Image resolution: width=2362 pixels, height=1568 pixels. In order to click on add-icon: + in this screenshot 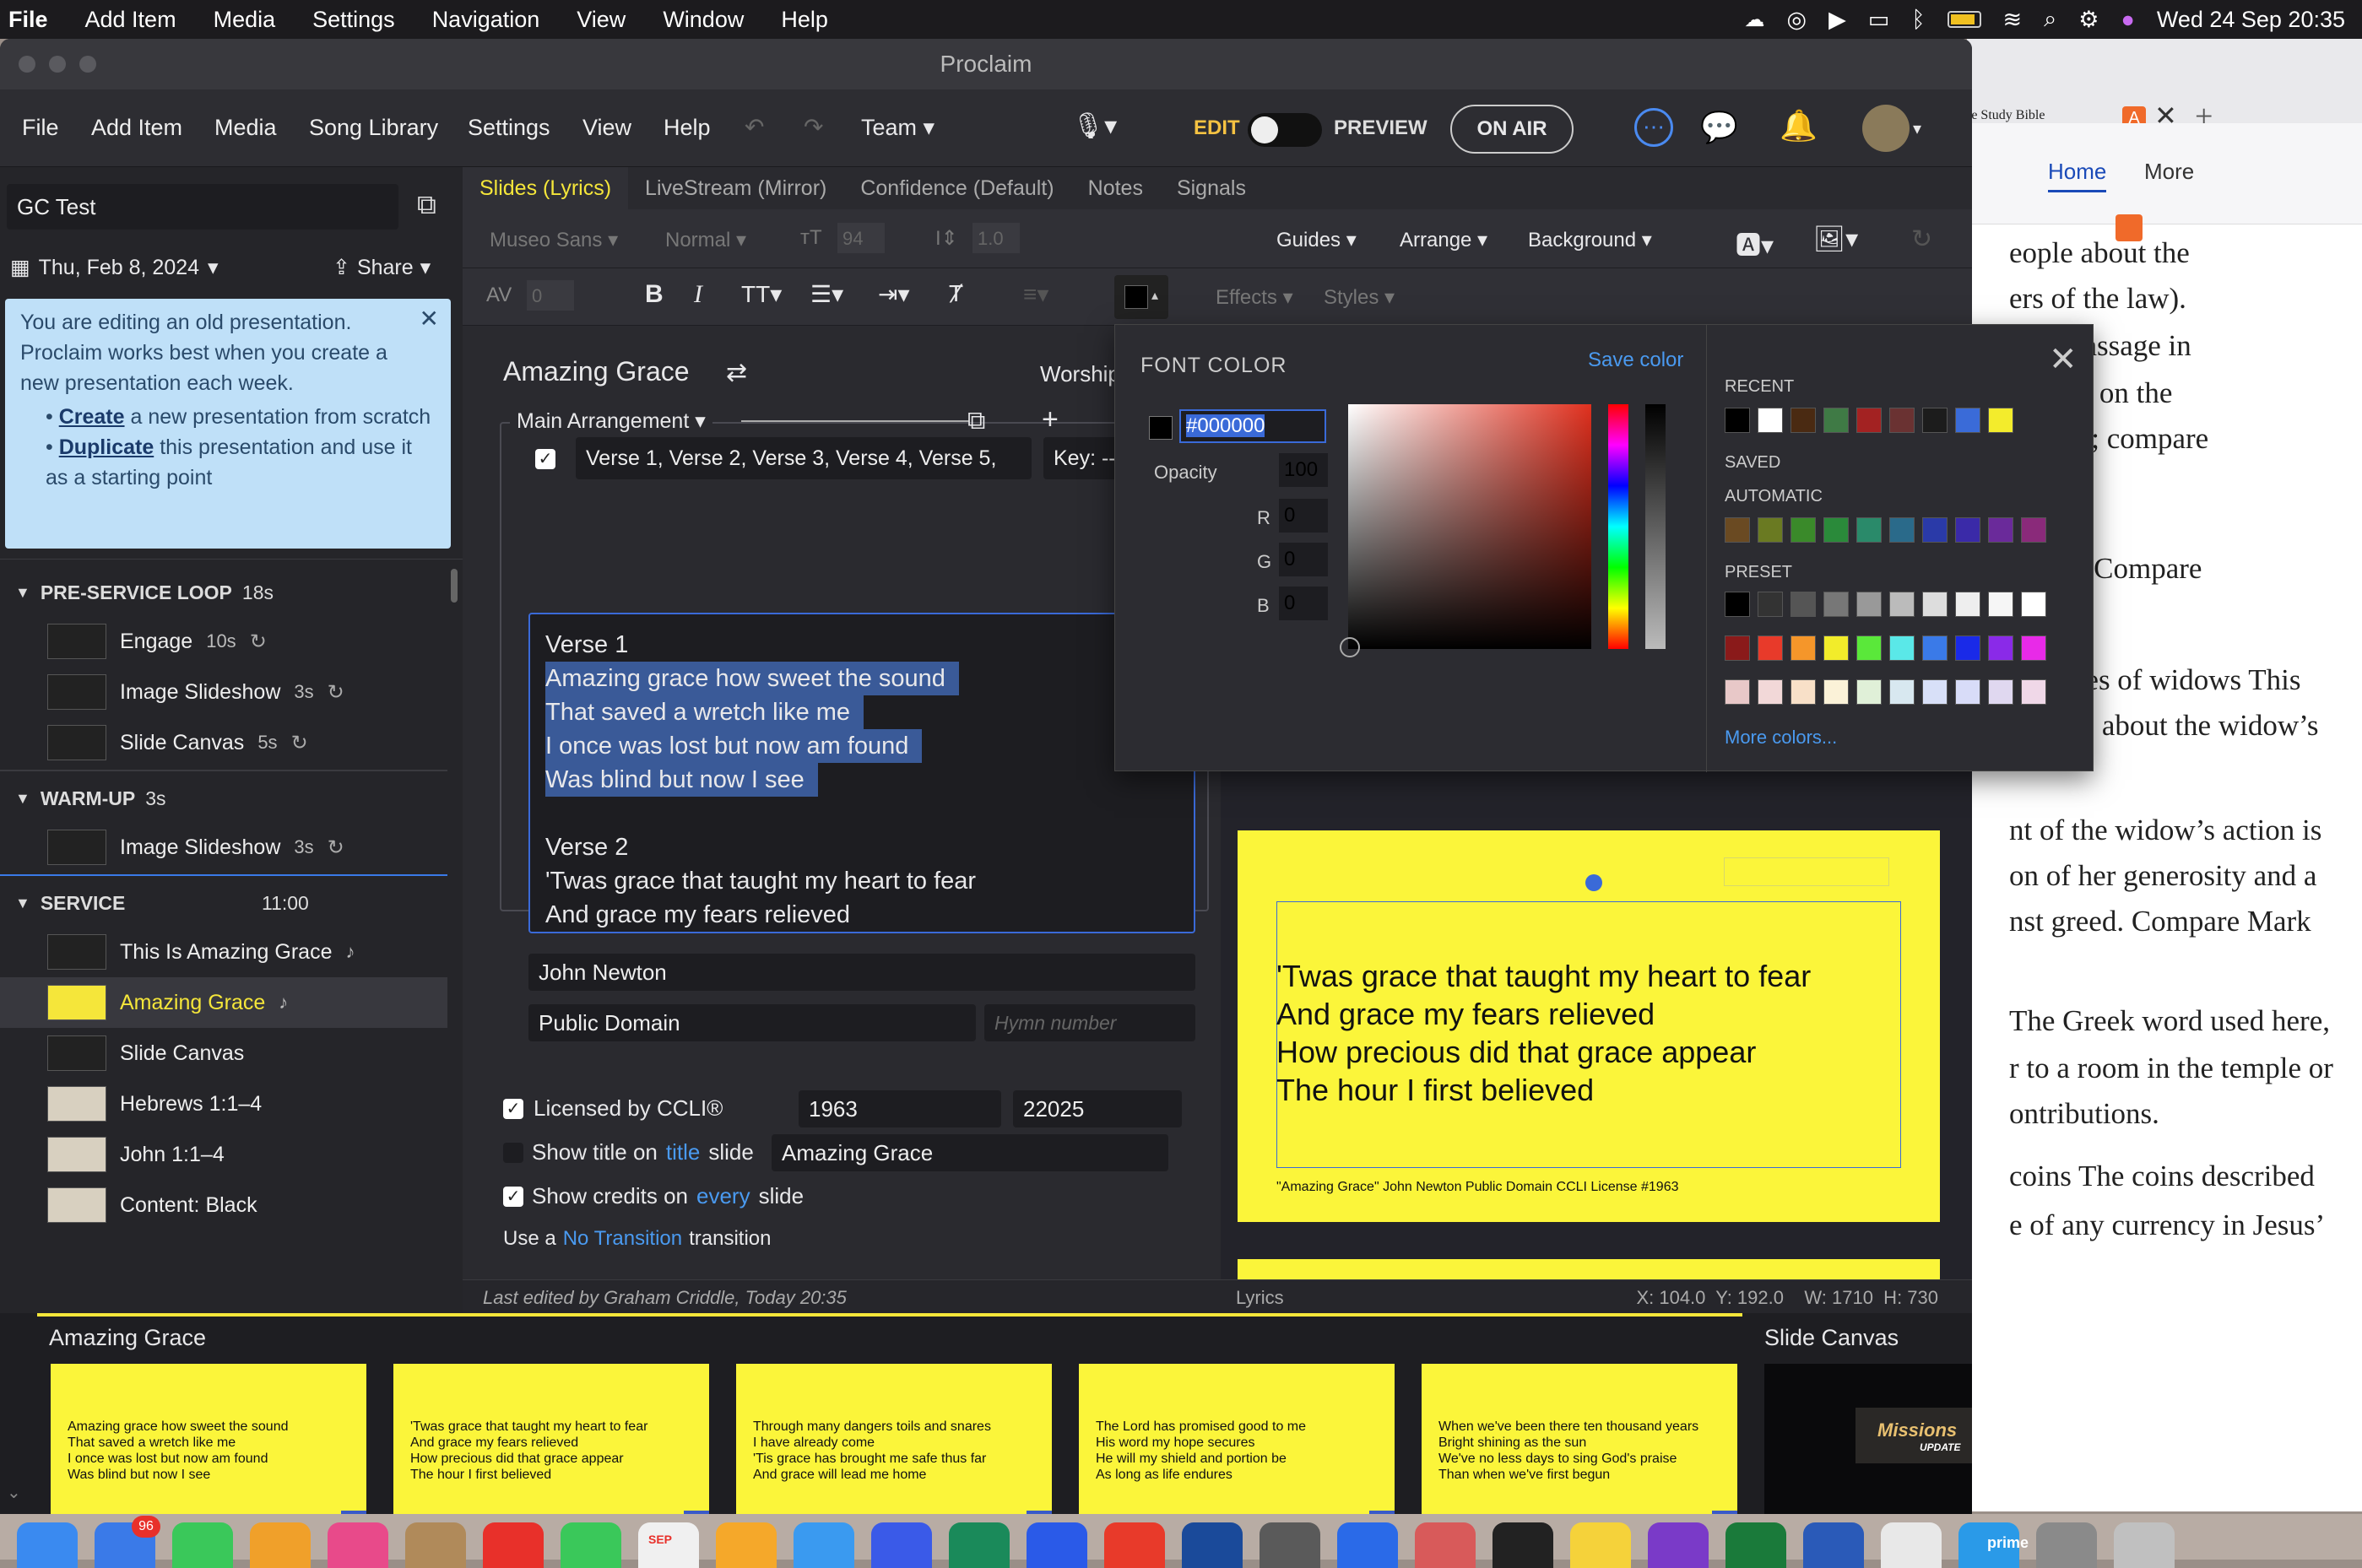, I will do `click(1051, 419)`.